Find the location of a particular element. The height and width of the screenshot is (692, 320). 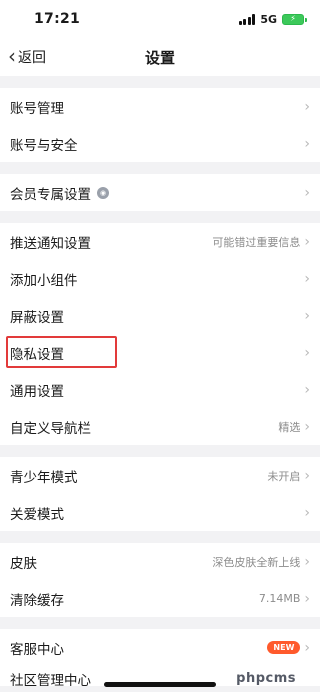

back-button: ‹ 返回 is located at coordinates (27, 57).